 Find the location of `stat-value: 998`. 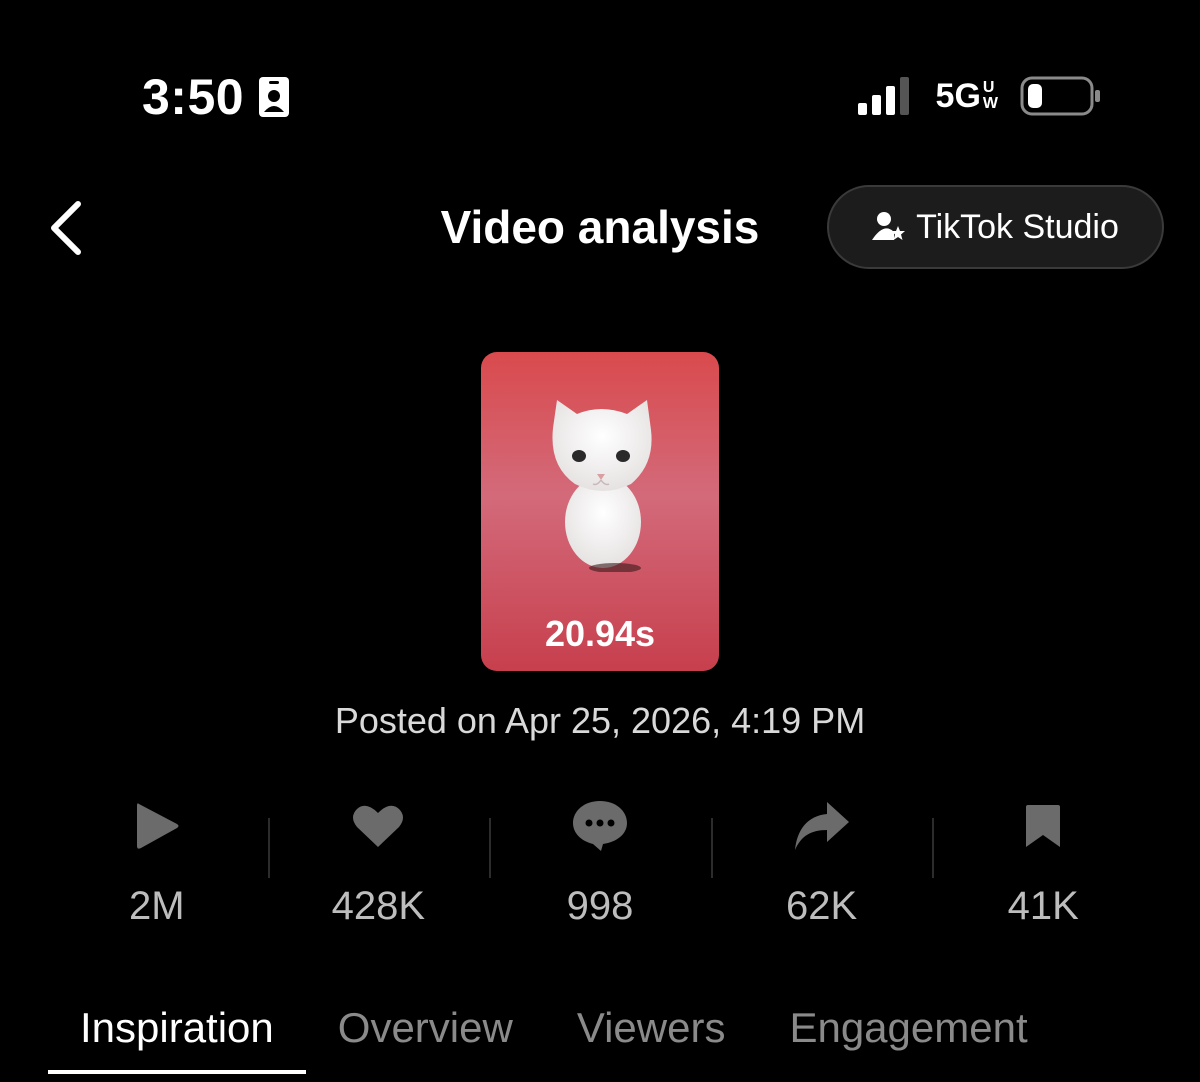

stat-value: 998 is located at coordinates (600, 906).